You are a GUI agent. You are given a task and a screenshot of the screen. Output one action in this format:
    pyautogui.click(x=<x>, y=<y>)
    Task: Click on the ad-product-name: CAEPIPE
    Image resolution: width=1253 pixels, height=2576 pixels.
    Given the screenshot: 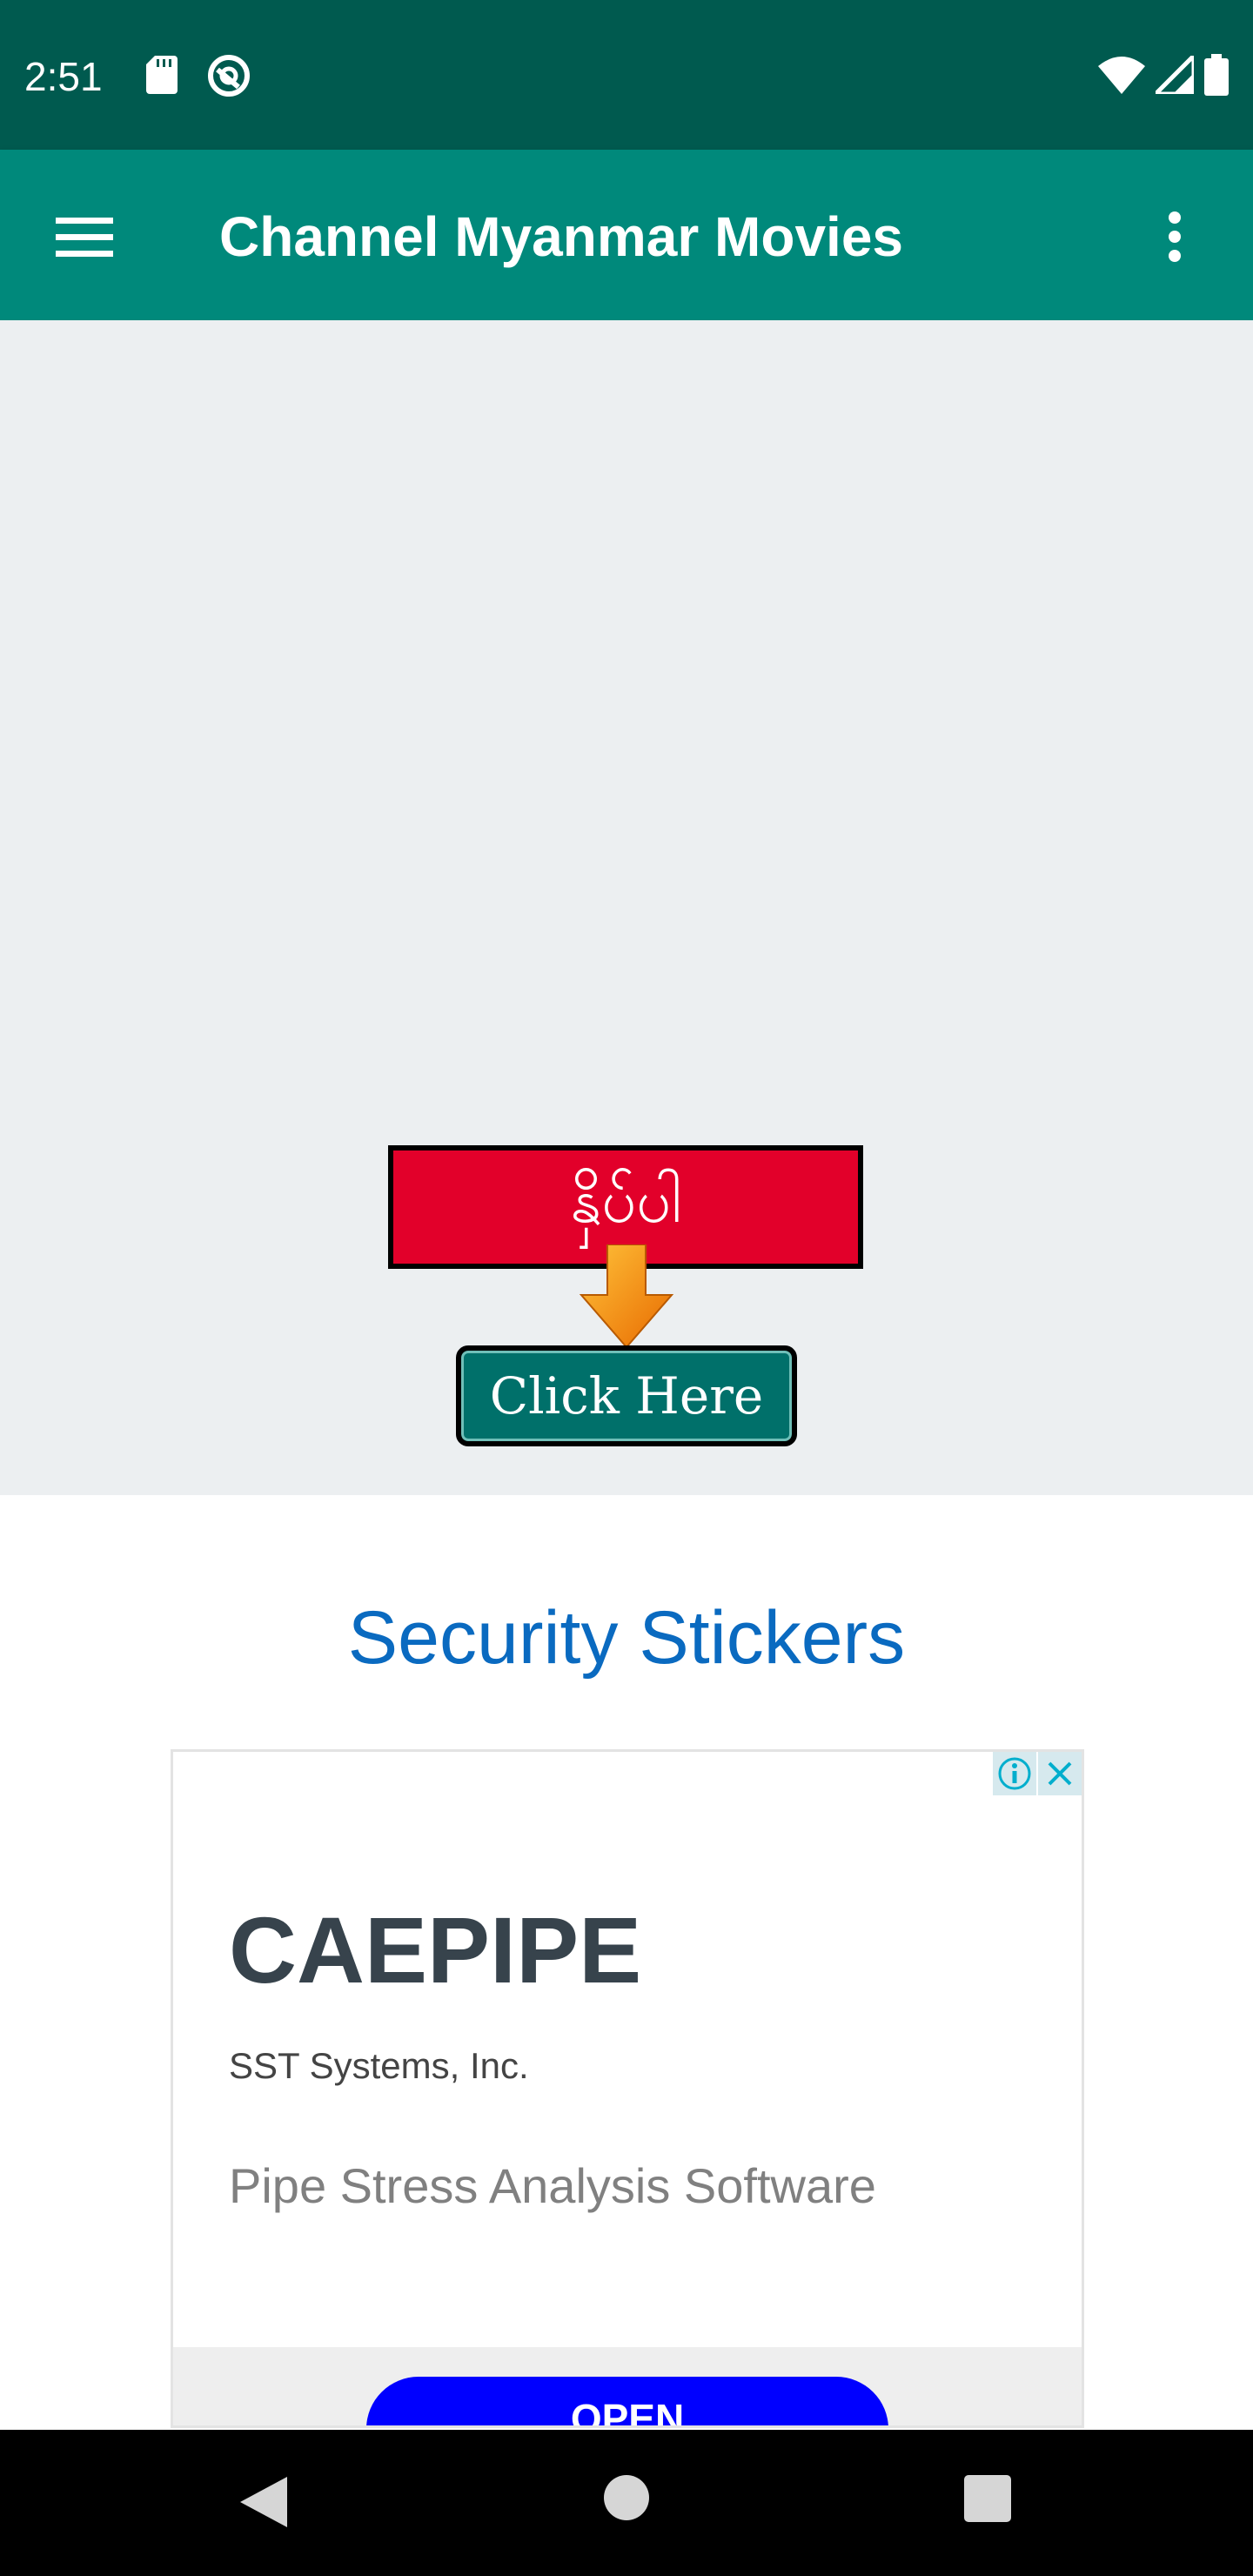 What is the action you would take?
    pyautogui.click(x=435, y=1949)
    